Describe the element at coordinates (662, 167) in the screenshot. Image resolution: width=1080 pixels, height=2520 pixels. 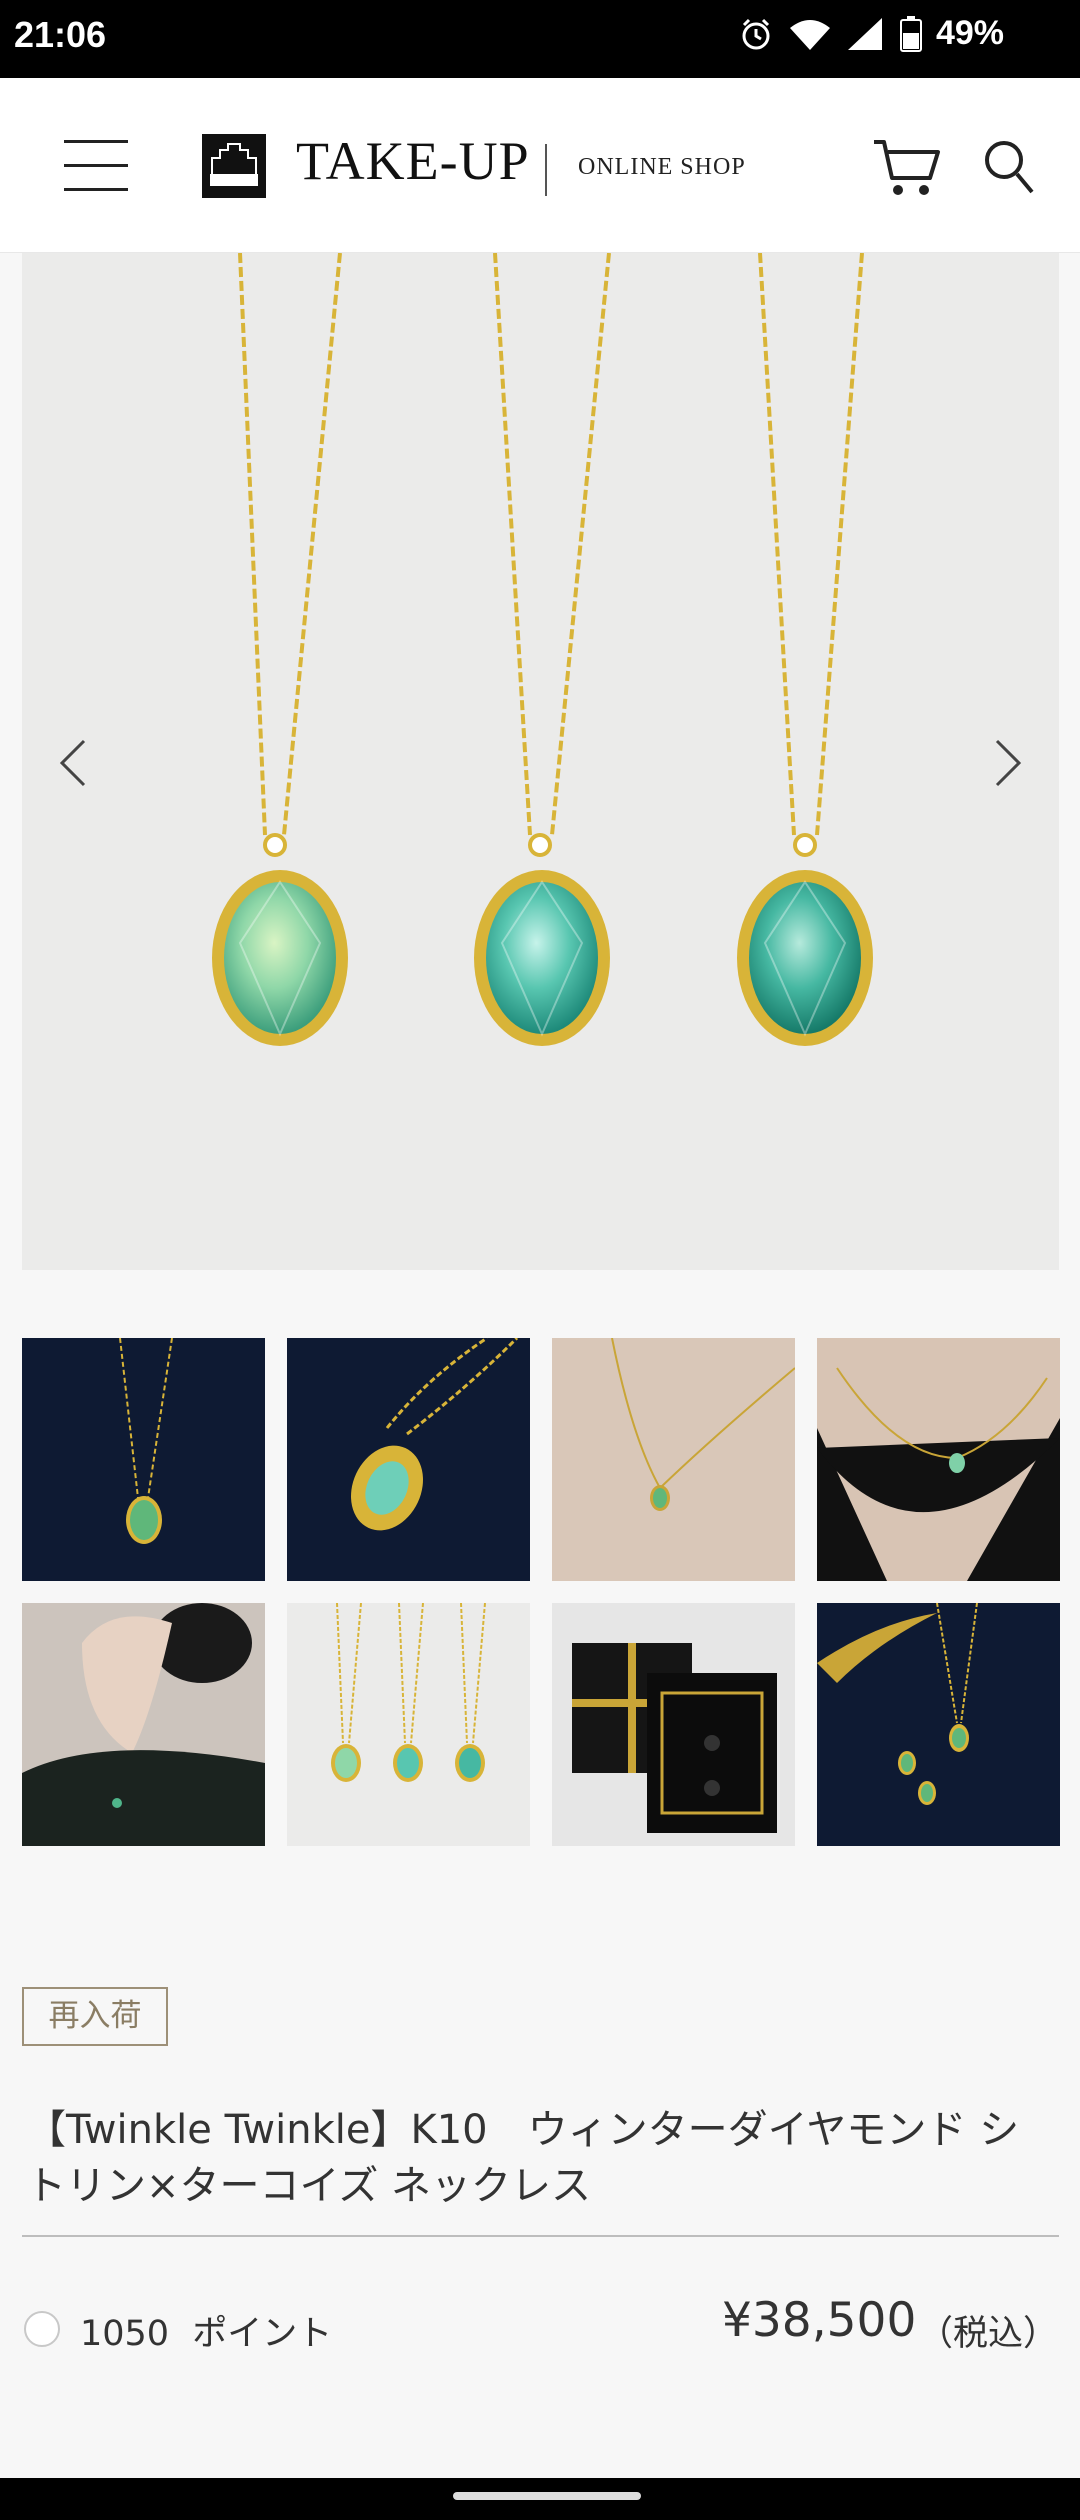
I see `logo-subtitle: ONLINE SHOP` at that location.